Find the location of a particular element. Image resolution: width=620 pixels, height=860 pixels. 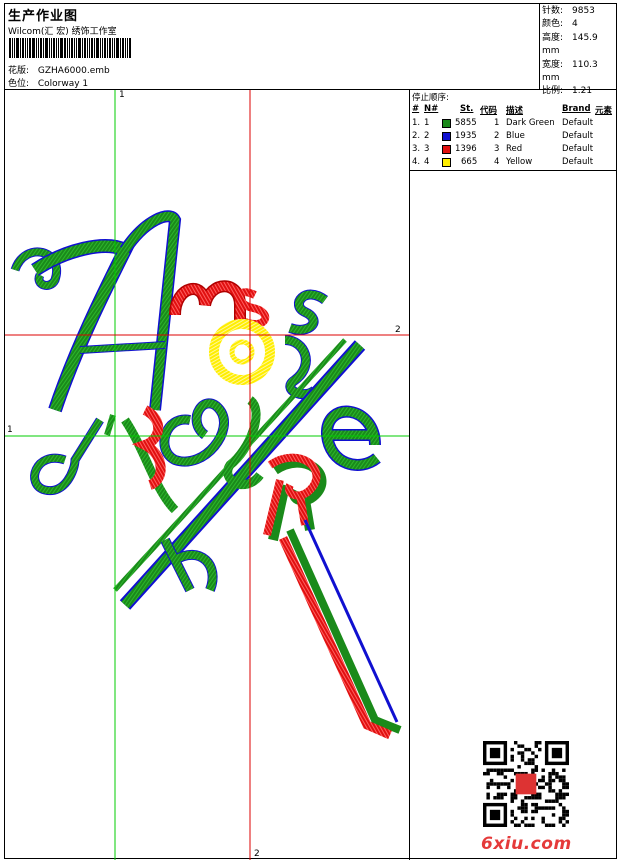

table-row: 2. 2 1935 2 Blue Default is located at coordinates (513, 137).